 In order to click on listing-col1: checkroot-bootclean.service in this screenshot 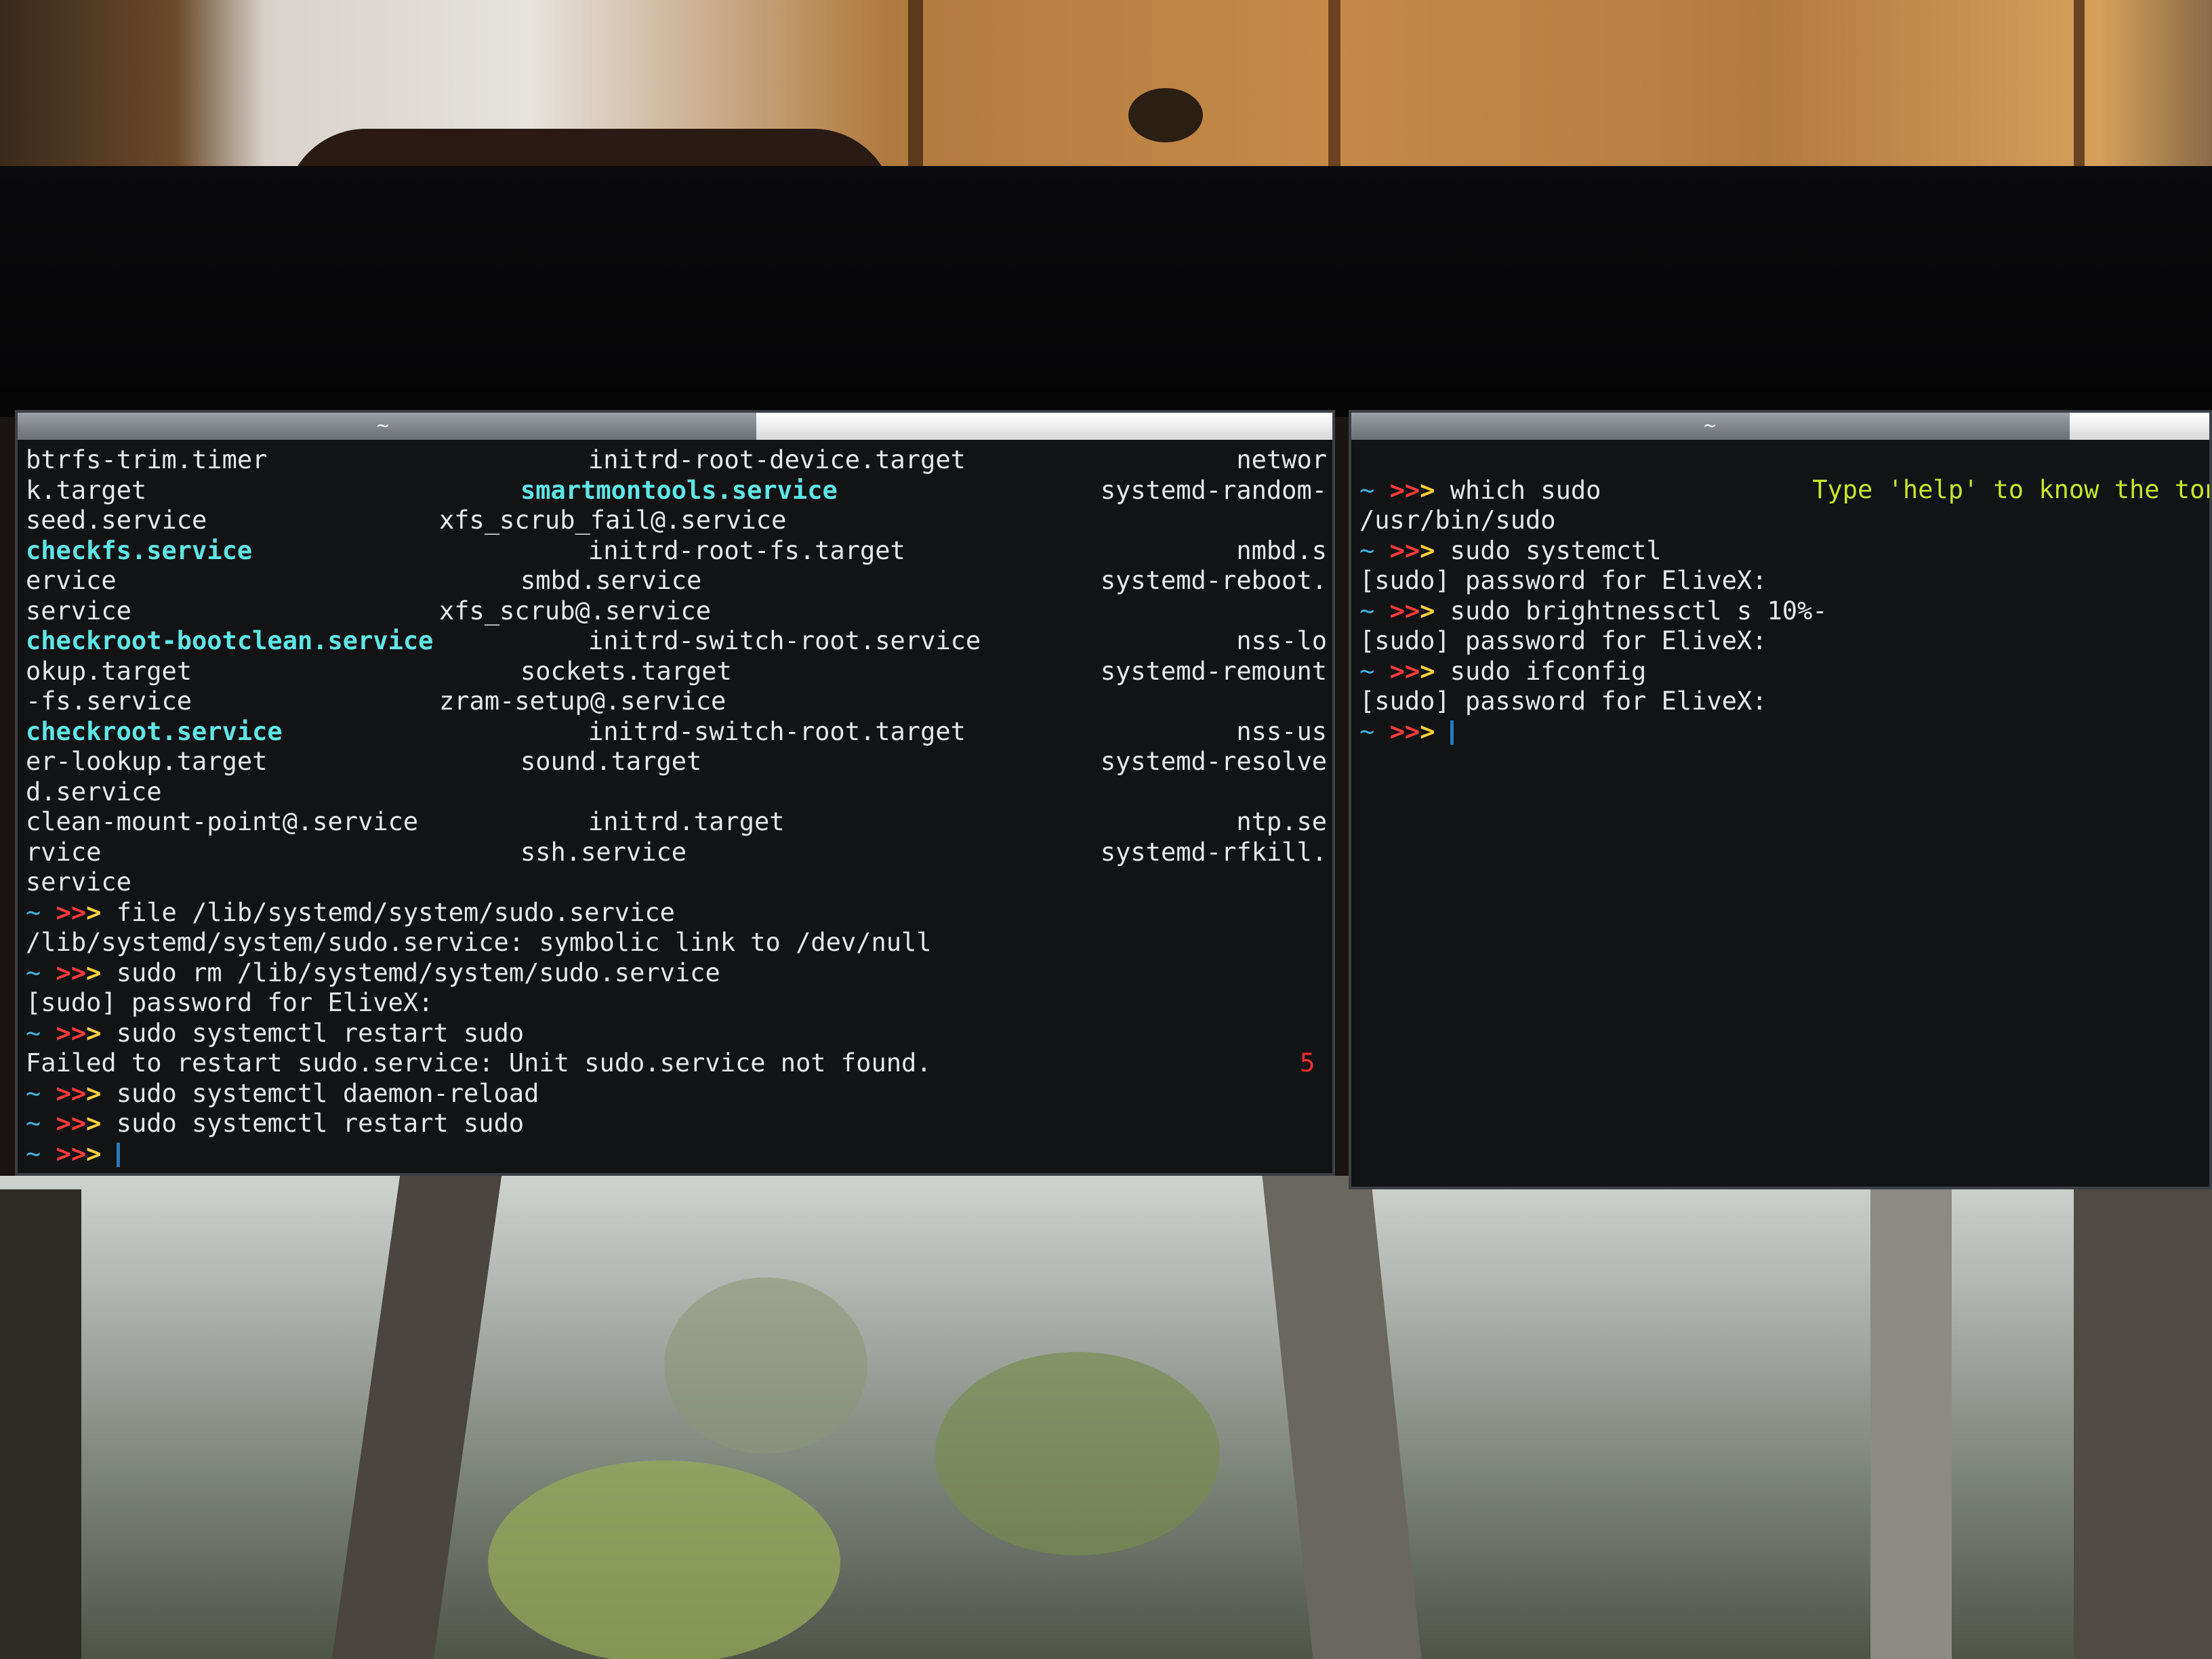, I will do `click(230, 640)`.